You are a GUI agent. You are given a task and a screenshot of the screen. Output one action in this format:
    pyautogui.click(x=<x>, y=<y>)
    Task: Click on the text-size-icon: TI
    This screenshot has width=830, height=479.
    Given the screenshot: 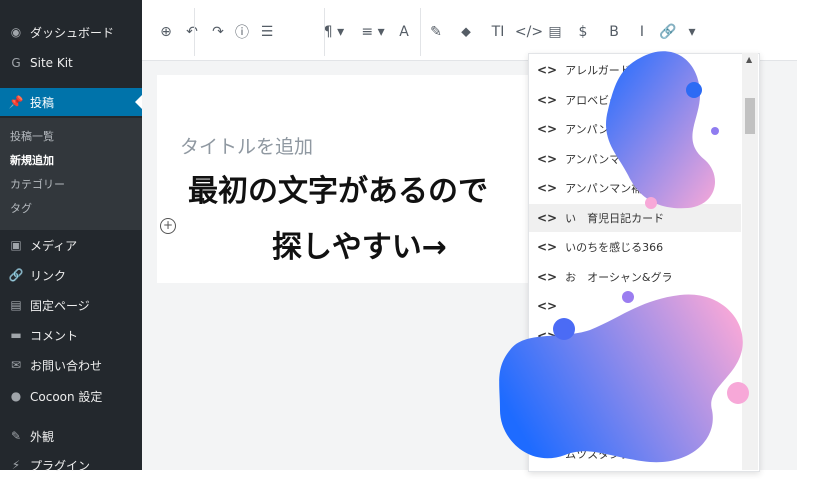 What is the action you would take?
    pyautogui.click(x=498, y=32)
    